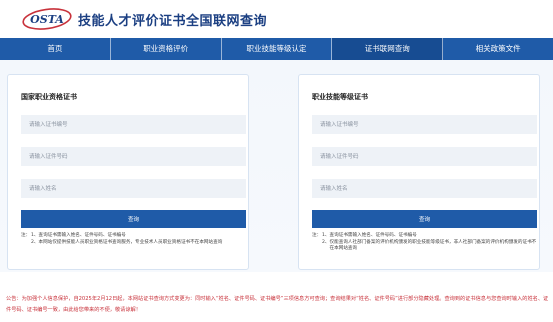 This screenshot has height=322, width=553. What do you see at coordinates (276, 19) in the screenshot?
I see `site-header: OSTA 技能人才评价证书全国联网查询` at bounding box center [276, 19].